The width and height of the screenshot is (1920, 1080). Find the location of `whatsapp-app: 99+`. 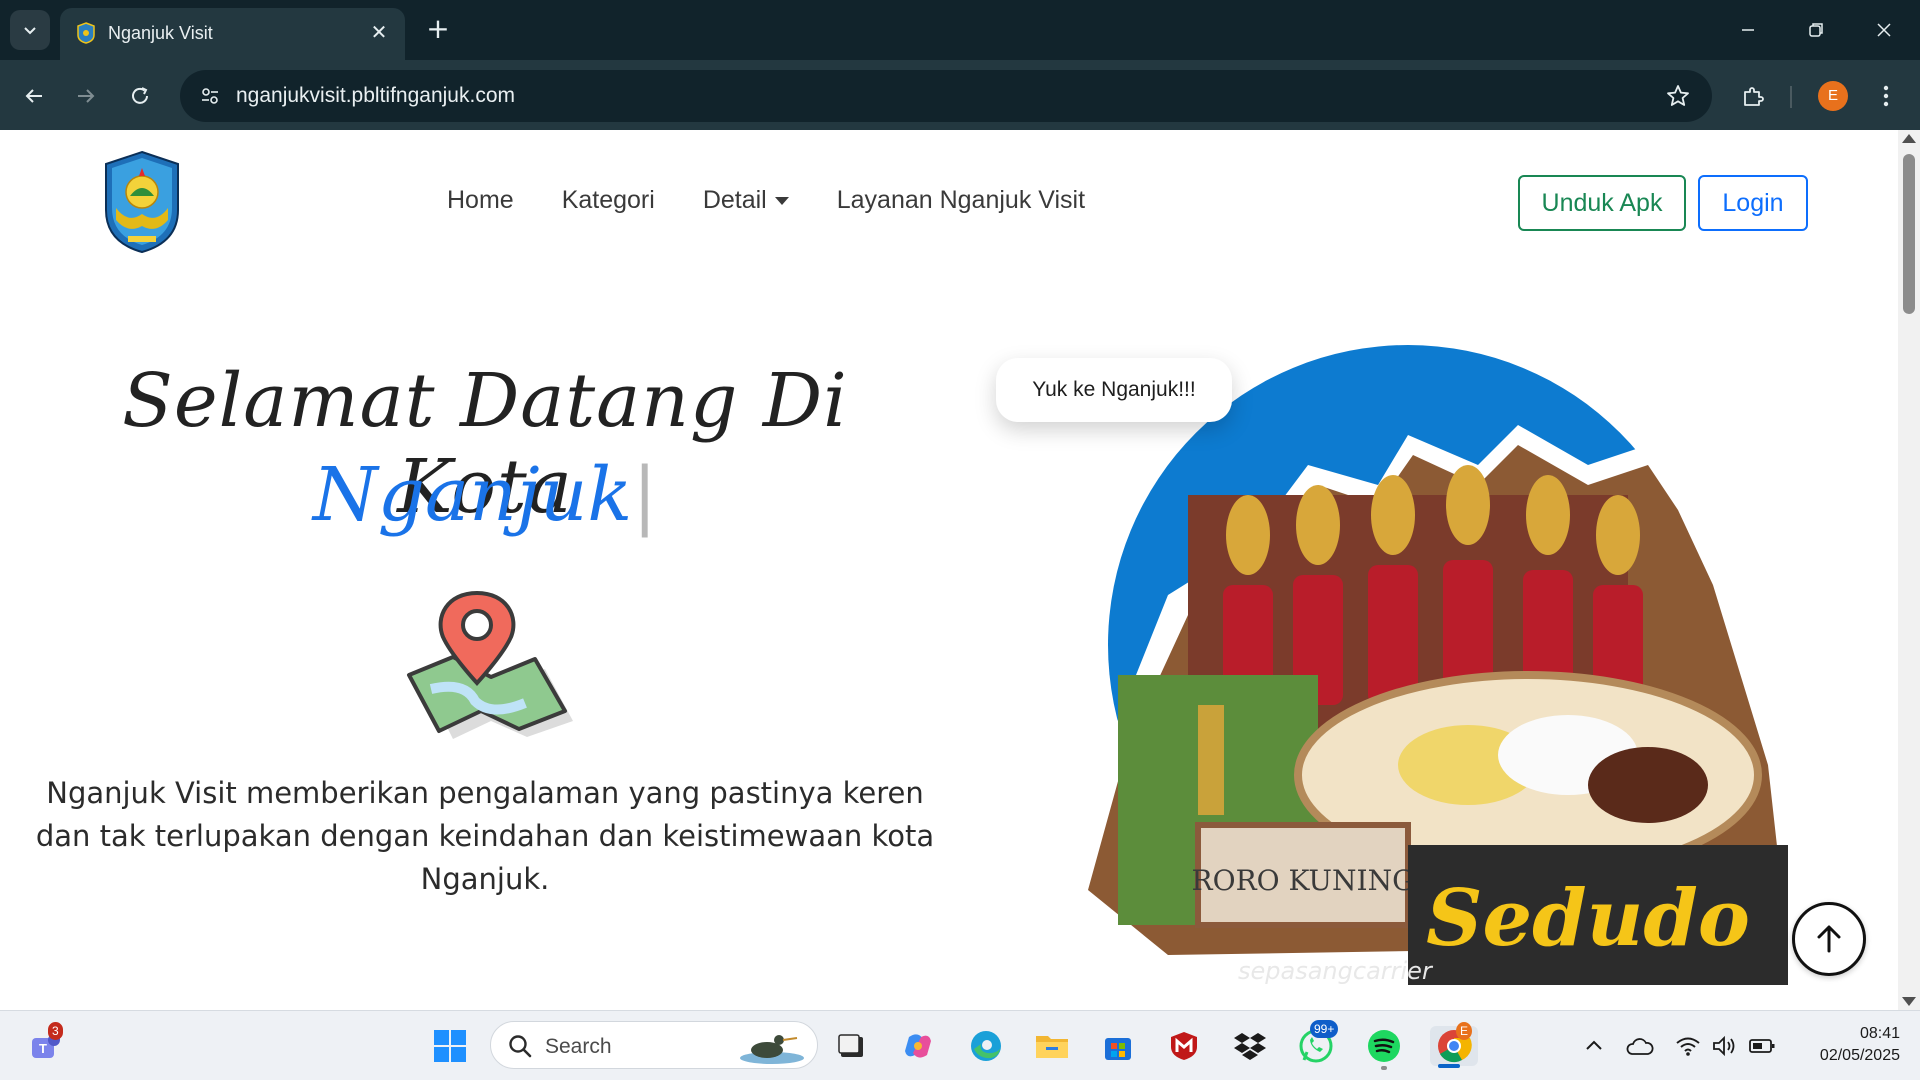

whatsapp-app: 99+ is located at coordinates (1317, 1043).